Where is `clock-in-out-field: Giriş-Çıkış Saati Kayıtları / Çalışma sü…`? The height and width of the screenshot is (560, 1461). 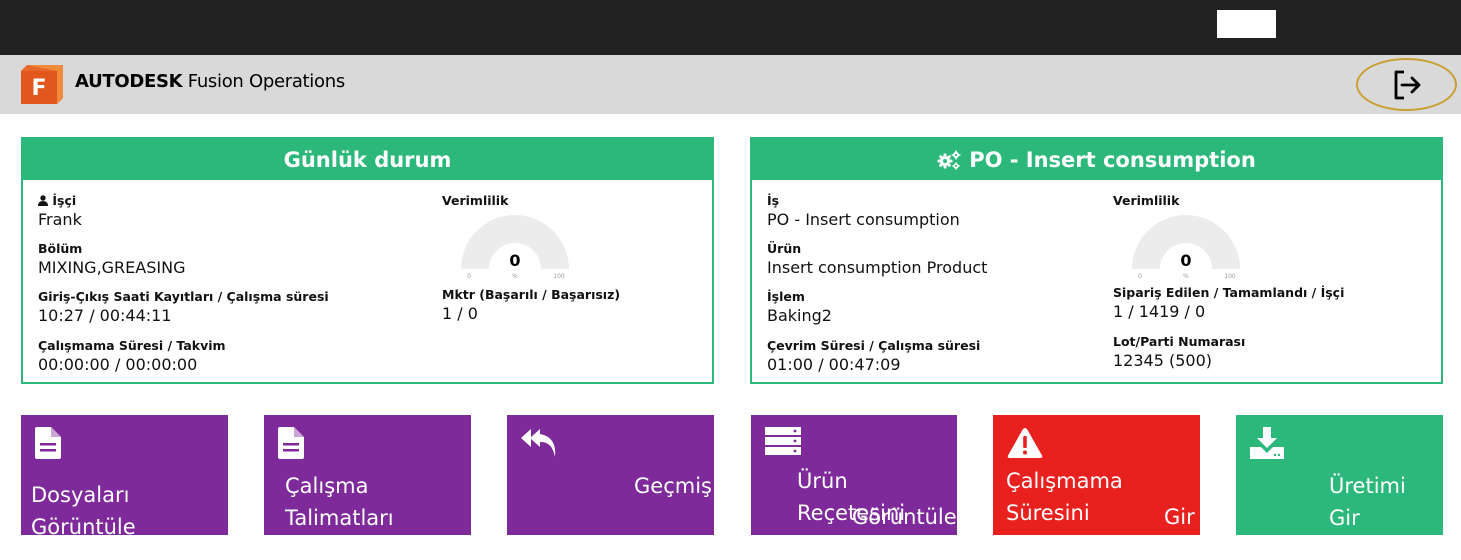
clock-in-out-field: Giriş-Çıkış Saati Kayıtları / Çalışma sü… is located at coordinates (183, 307).